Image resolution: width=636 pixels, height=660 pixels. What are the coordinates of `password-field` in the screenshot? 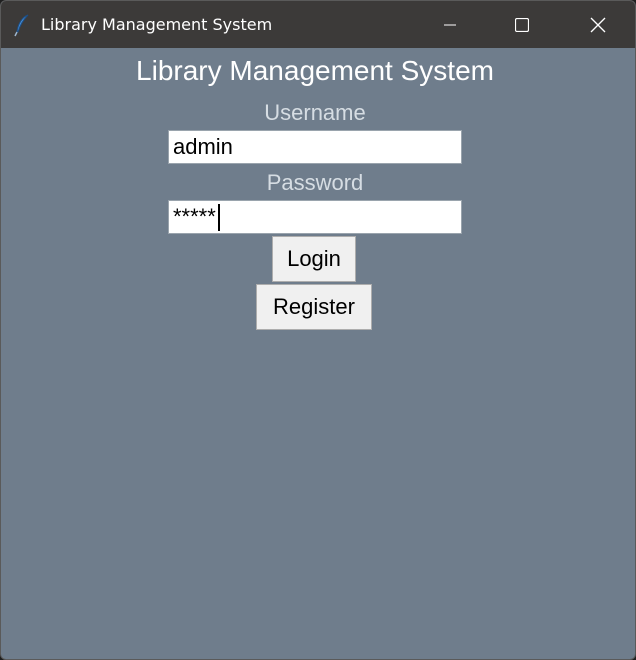 It's located at (315, 217).